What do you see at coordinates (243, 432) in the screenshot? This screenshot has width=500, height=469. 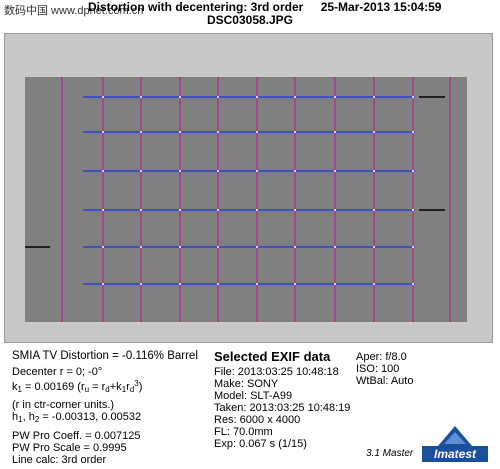 I see `exif-fl: FL: 70.0mm` at bounding box center [243, 432].